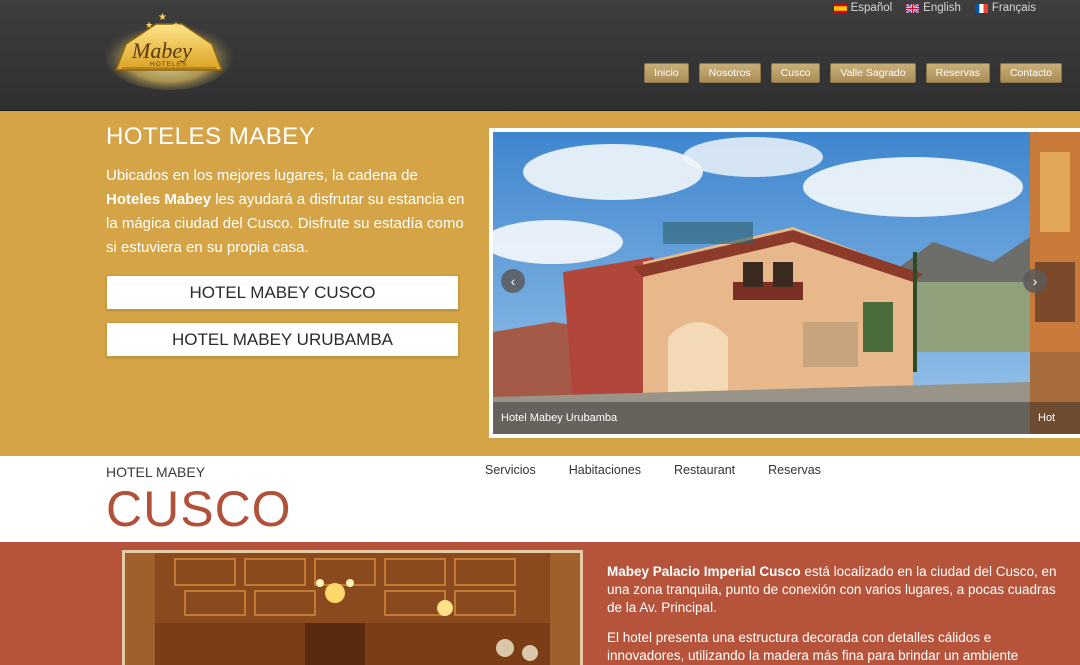 Image resolution: width=1080 pixels, height=665 pixels. Describe the element at coordinates (211, 136) in the screenshot. I see `hero-title: HOTELES MABEY` at that location.